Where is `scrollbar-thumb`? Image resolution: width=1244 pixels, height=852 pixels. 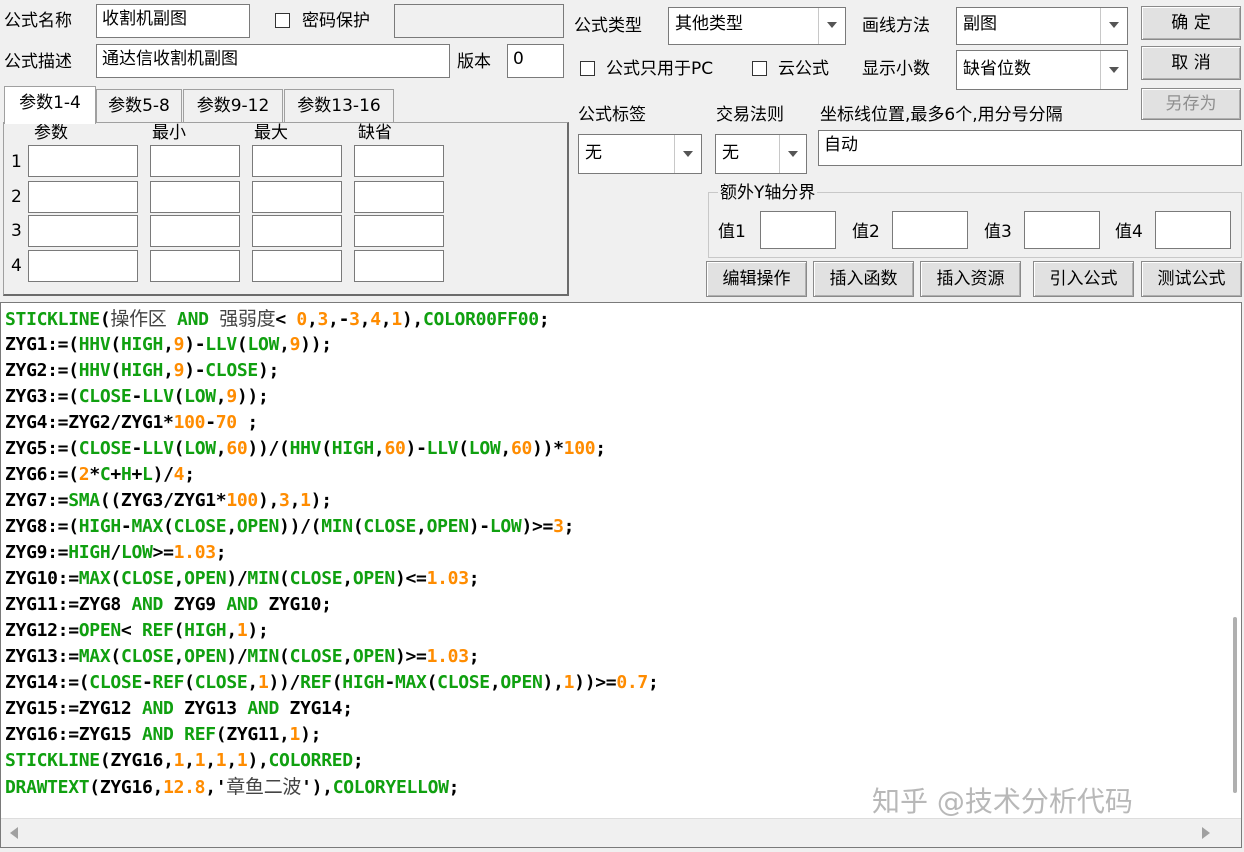
scrollbar-thumb is located at coordinates (1235, 705).